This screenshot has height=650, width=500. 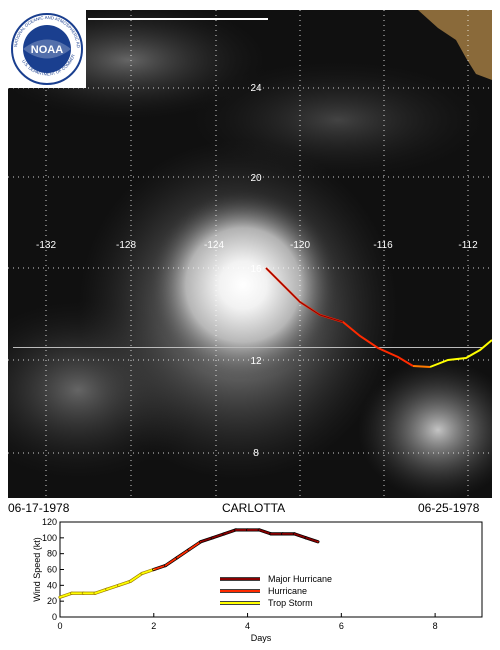 I want to click on y-axis-label: Wind Speed (kt), so click(x=37, y=569).